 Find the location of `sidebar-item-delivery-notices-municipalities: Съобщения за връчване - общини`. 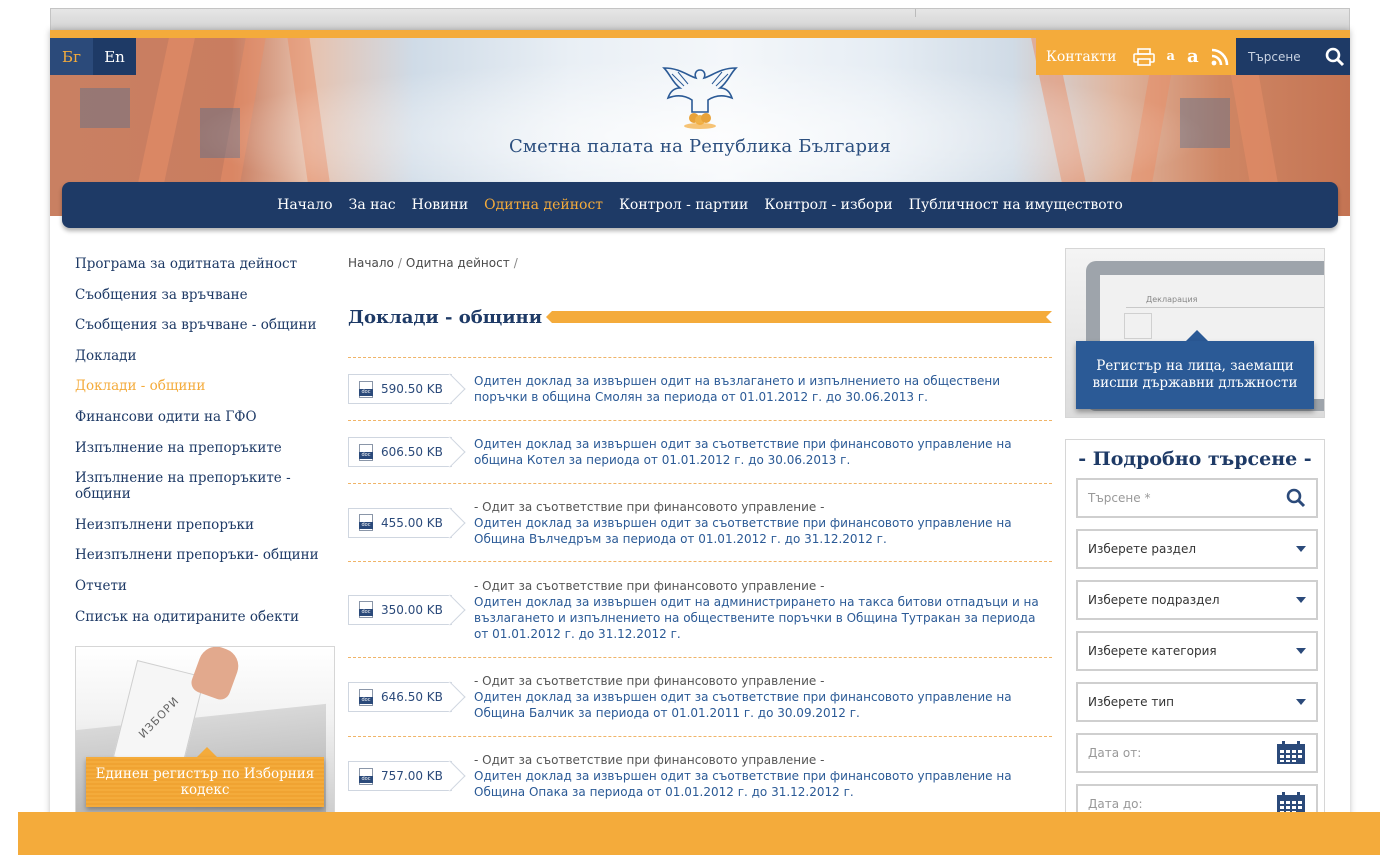

sidebar-item-delivery-notices-municipalities: Съобщения за връчване - общини is located at coordinates (205, 325).